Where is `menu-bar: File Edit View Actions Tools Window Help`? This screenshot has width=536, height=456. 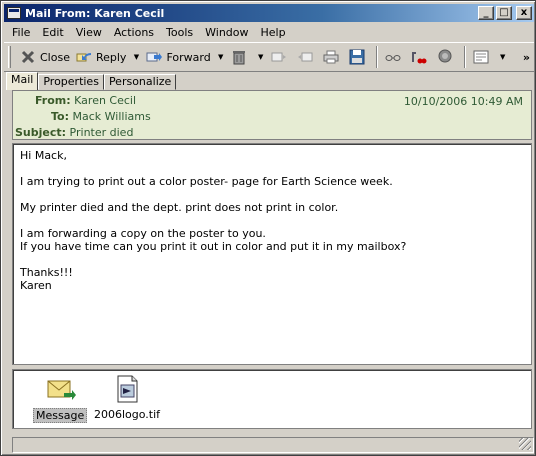 menu-bar: File Edit View Actions Tools Window Help is located at coordinates (269, 32).